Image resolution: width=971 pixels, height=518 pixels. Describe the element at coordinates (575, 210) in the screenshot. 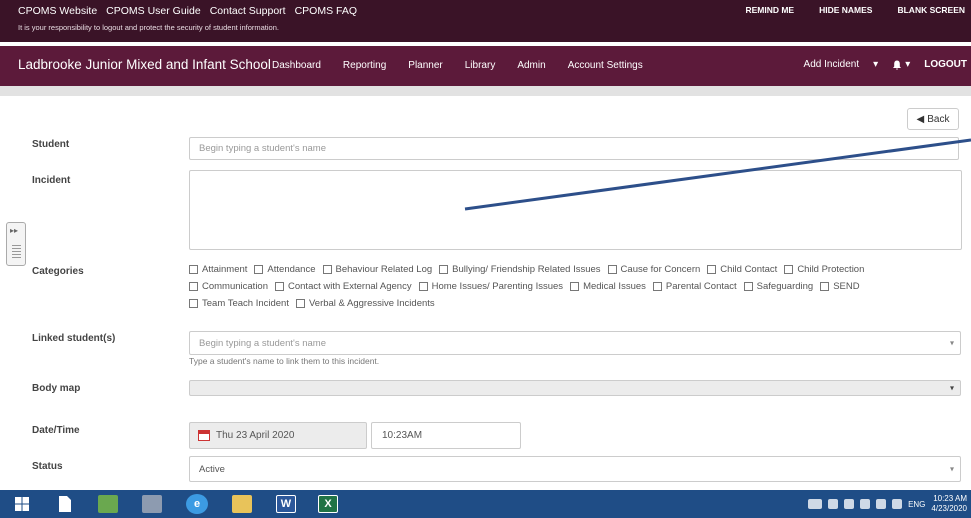

I see `incident-textarea` at that location.